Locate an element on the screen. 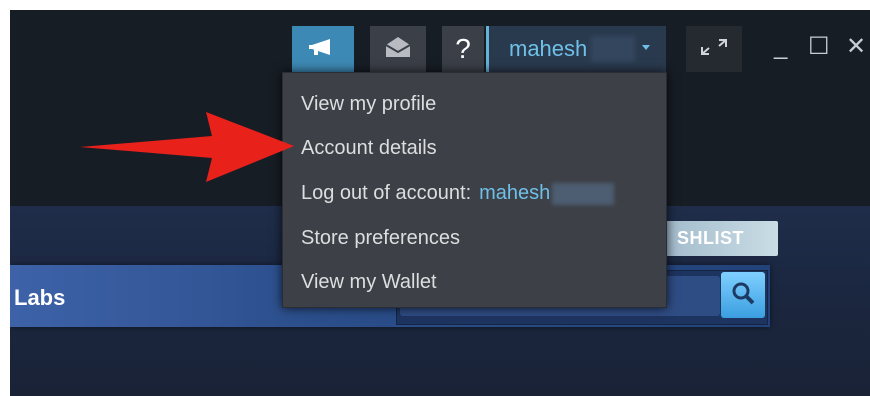 The height and width of the screenshot is (396, 870). envelope-icon is located at coordinates (398, 49).